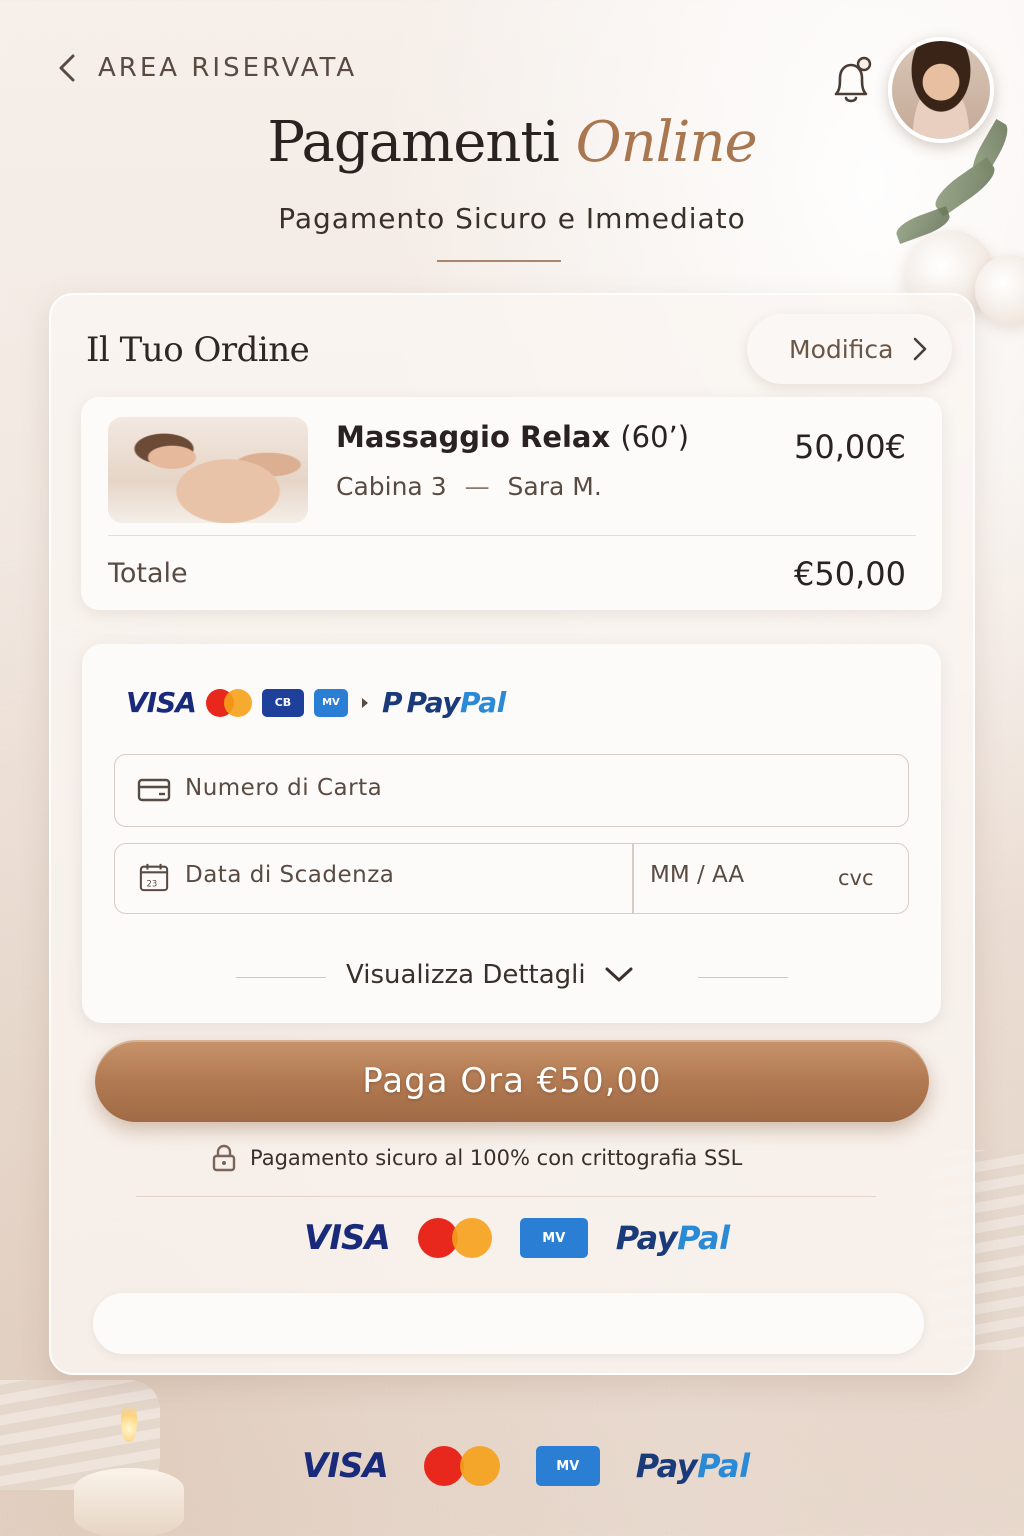  Describe the element at coordinates (228, 68) in the screenshot. I see `back-label: AREA RISERVATA` at that location.